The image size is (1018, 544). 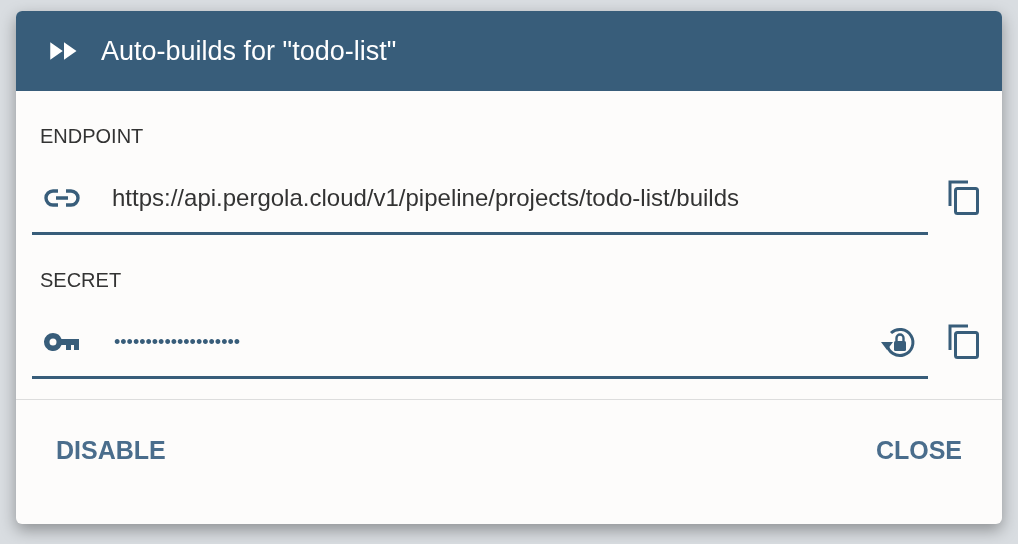 I want to click on link-icon, so click(x=62, y=198).